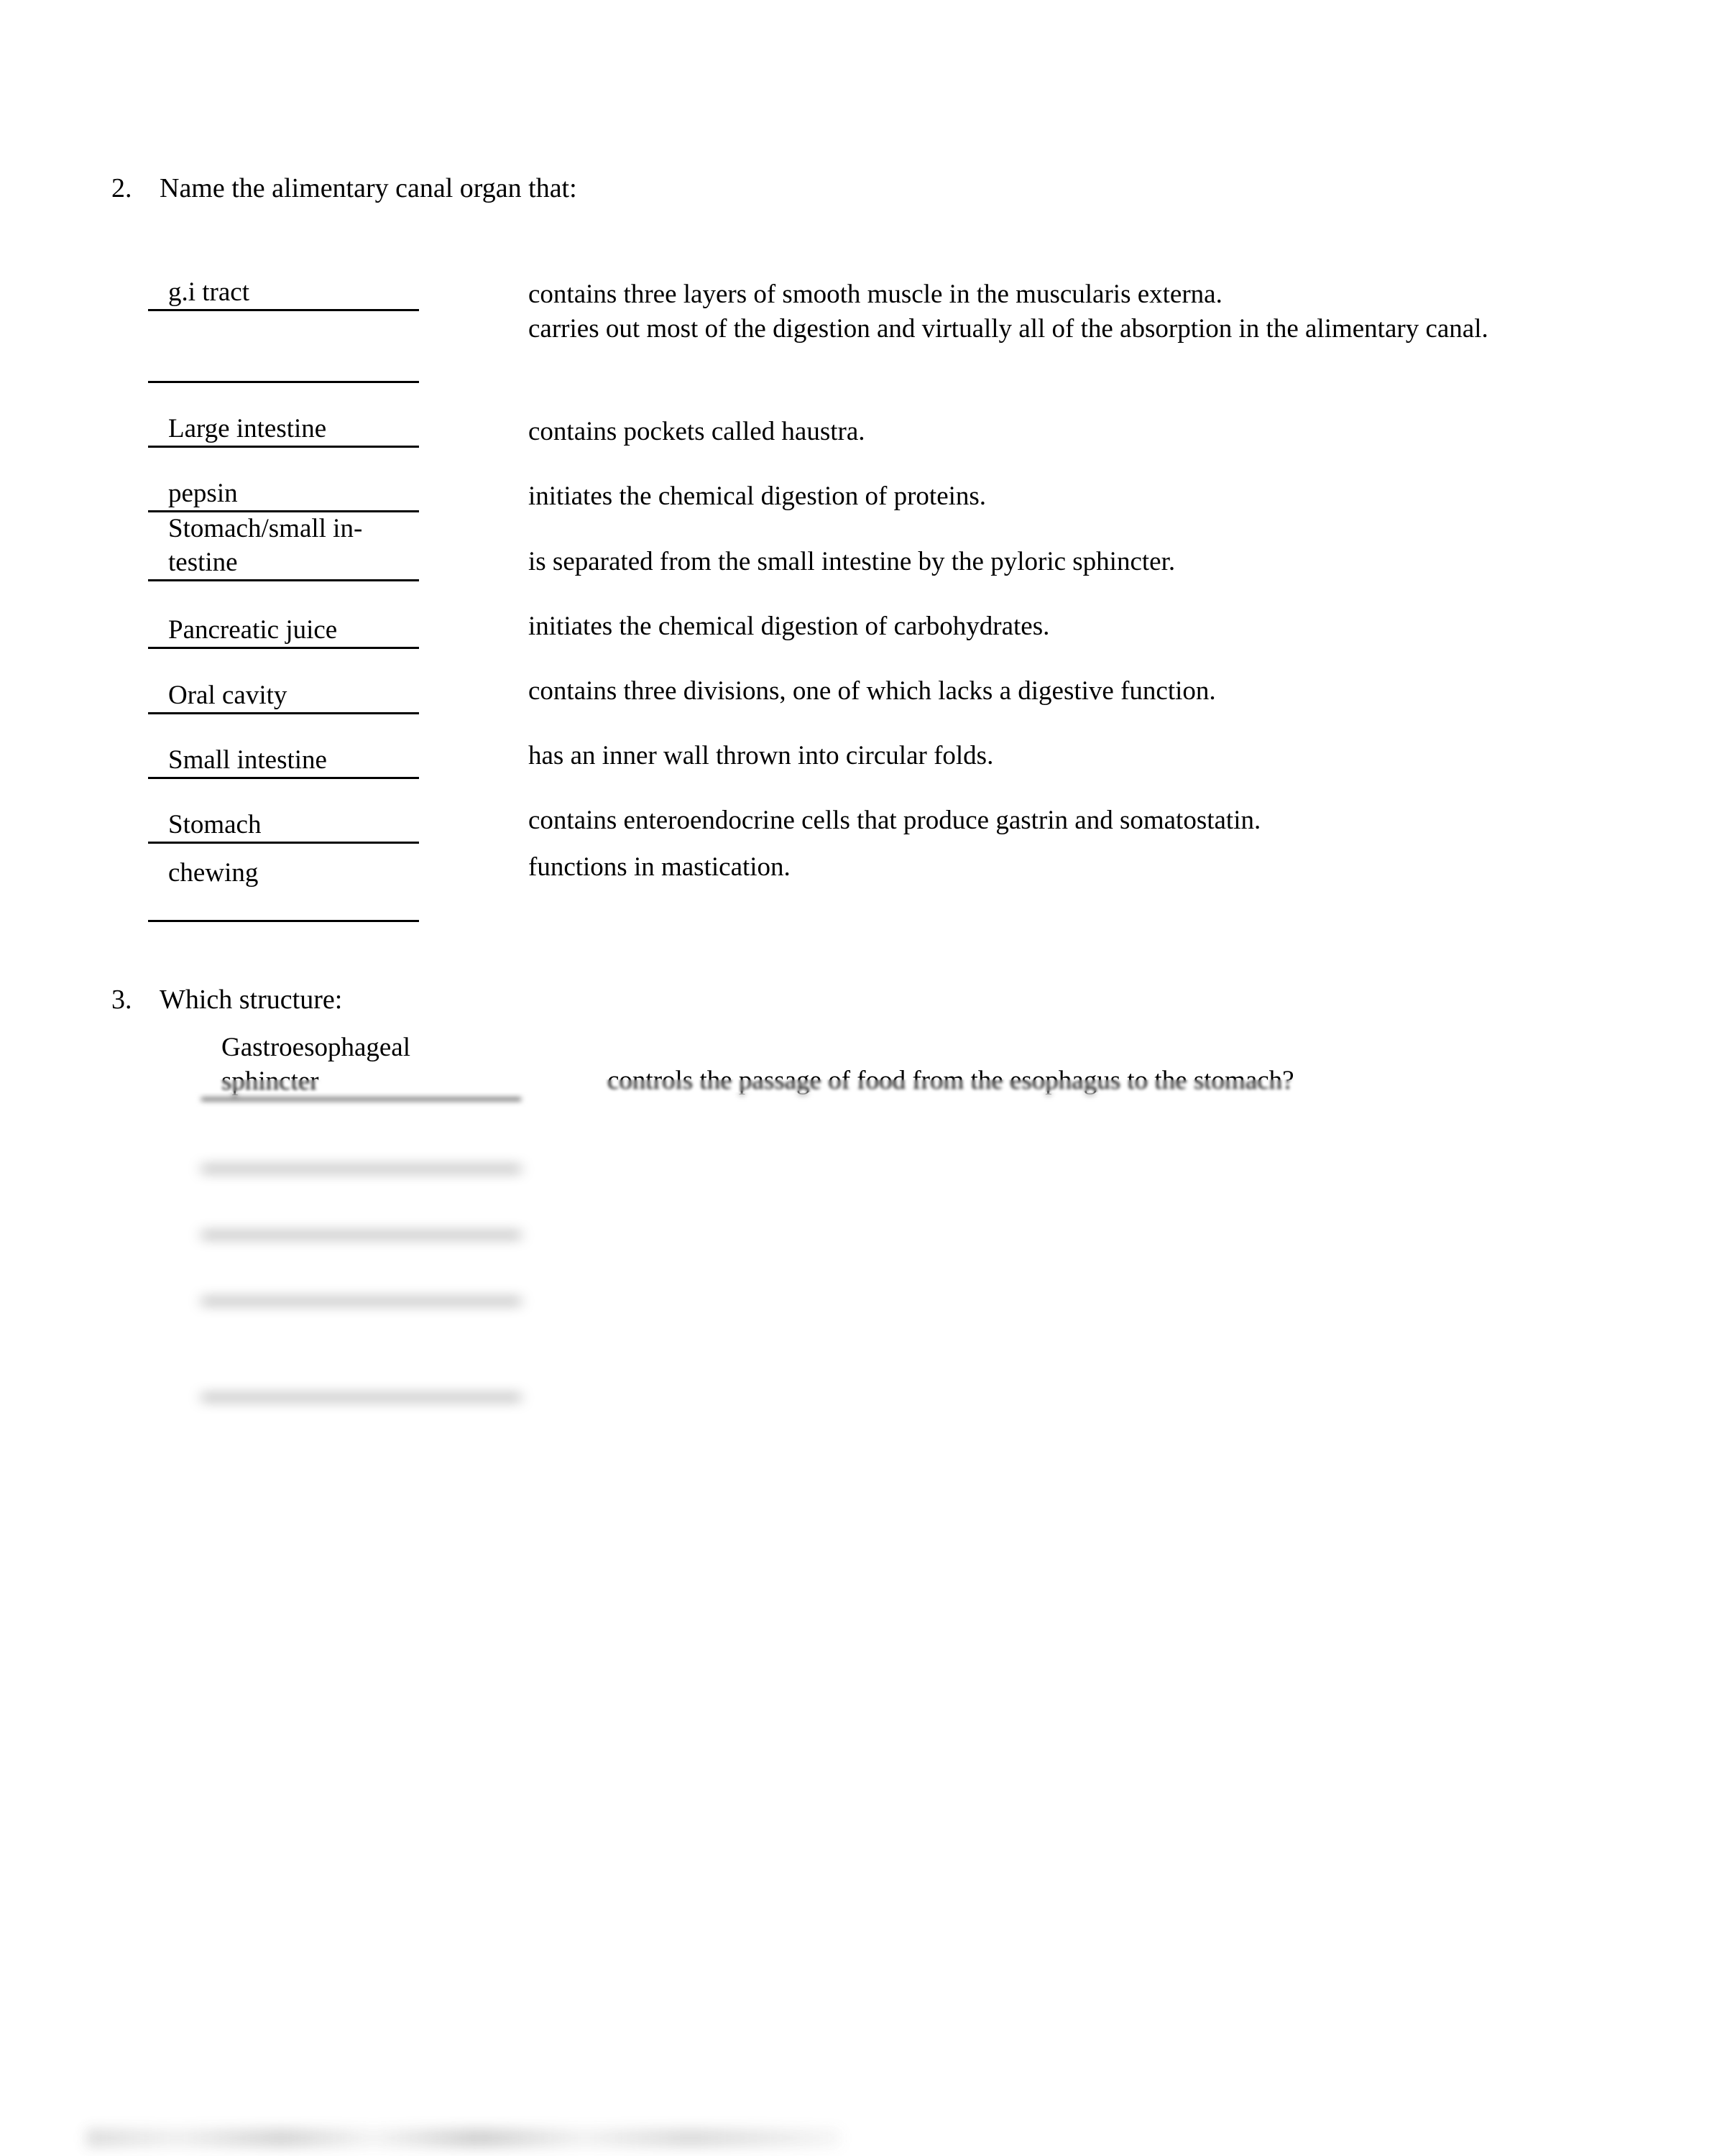  I want to click on question-2-prompt: Name the alimentary canal organ that:, so click(368, 188).